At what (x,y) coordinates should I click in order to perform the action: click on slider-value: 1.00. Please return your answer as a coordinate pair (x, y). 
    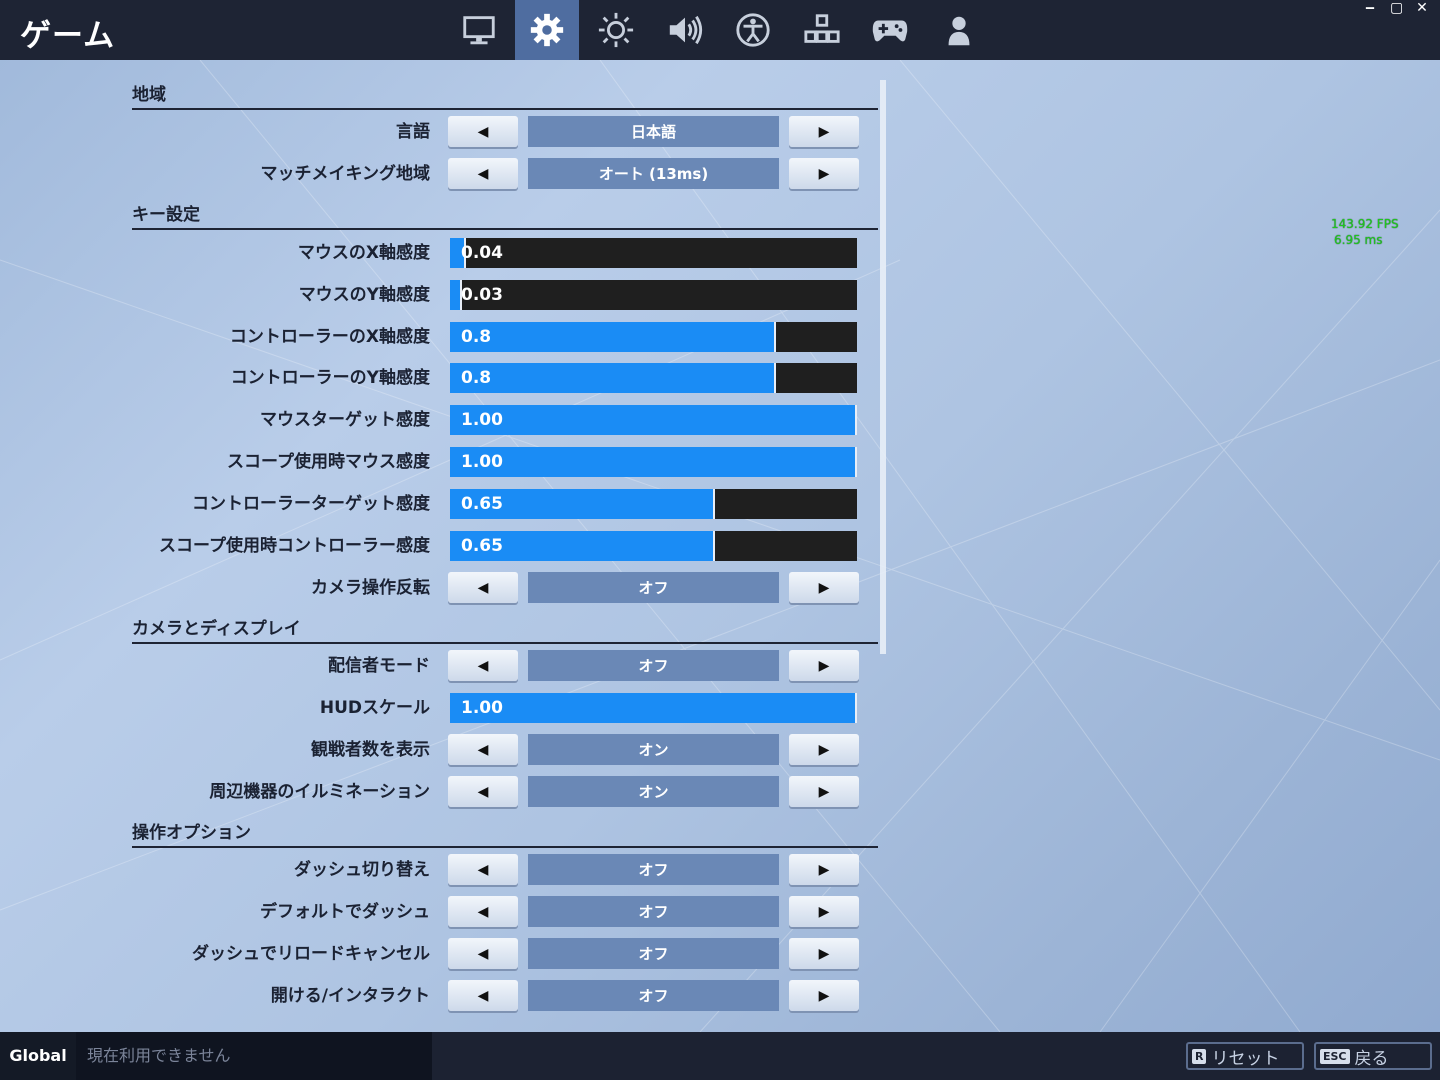
    Looking at the image, I should click on (482, 708).